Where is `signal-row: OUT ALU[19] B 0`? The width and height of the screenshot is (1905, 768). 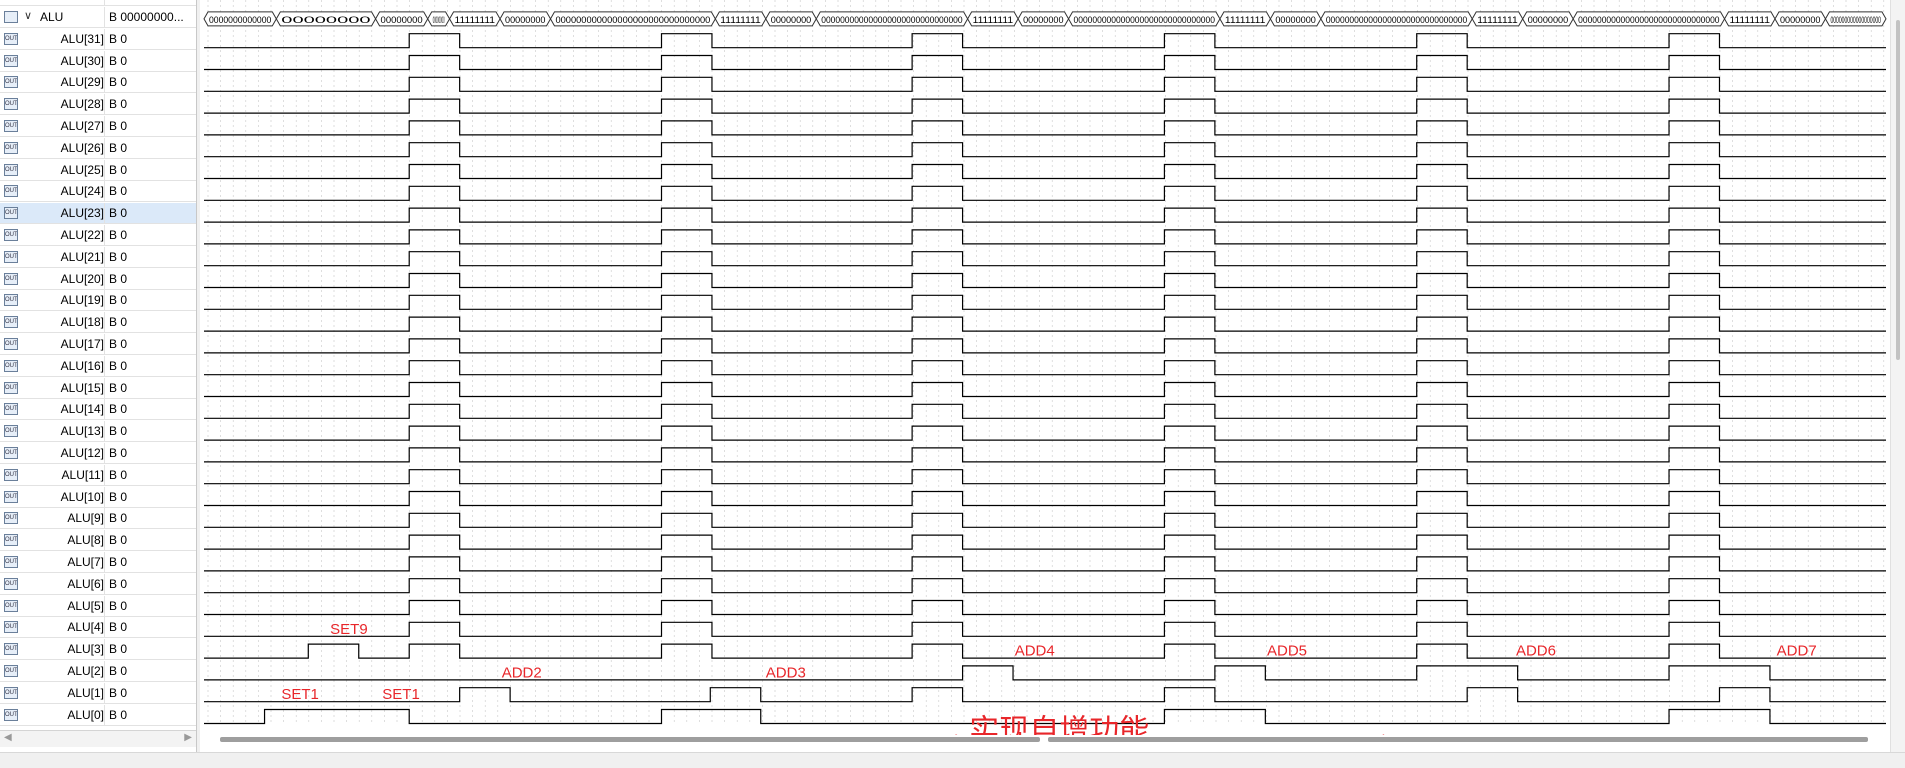
signal-row: OUT ALU[19] B 0 is located at coordinates (98, 301).